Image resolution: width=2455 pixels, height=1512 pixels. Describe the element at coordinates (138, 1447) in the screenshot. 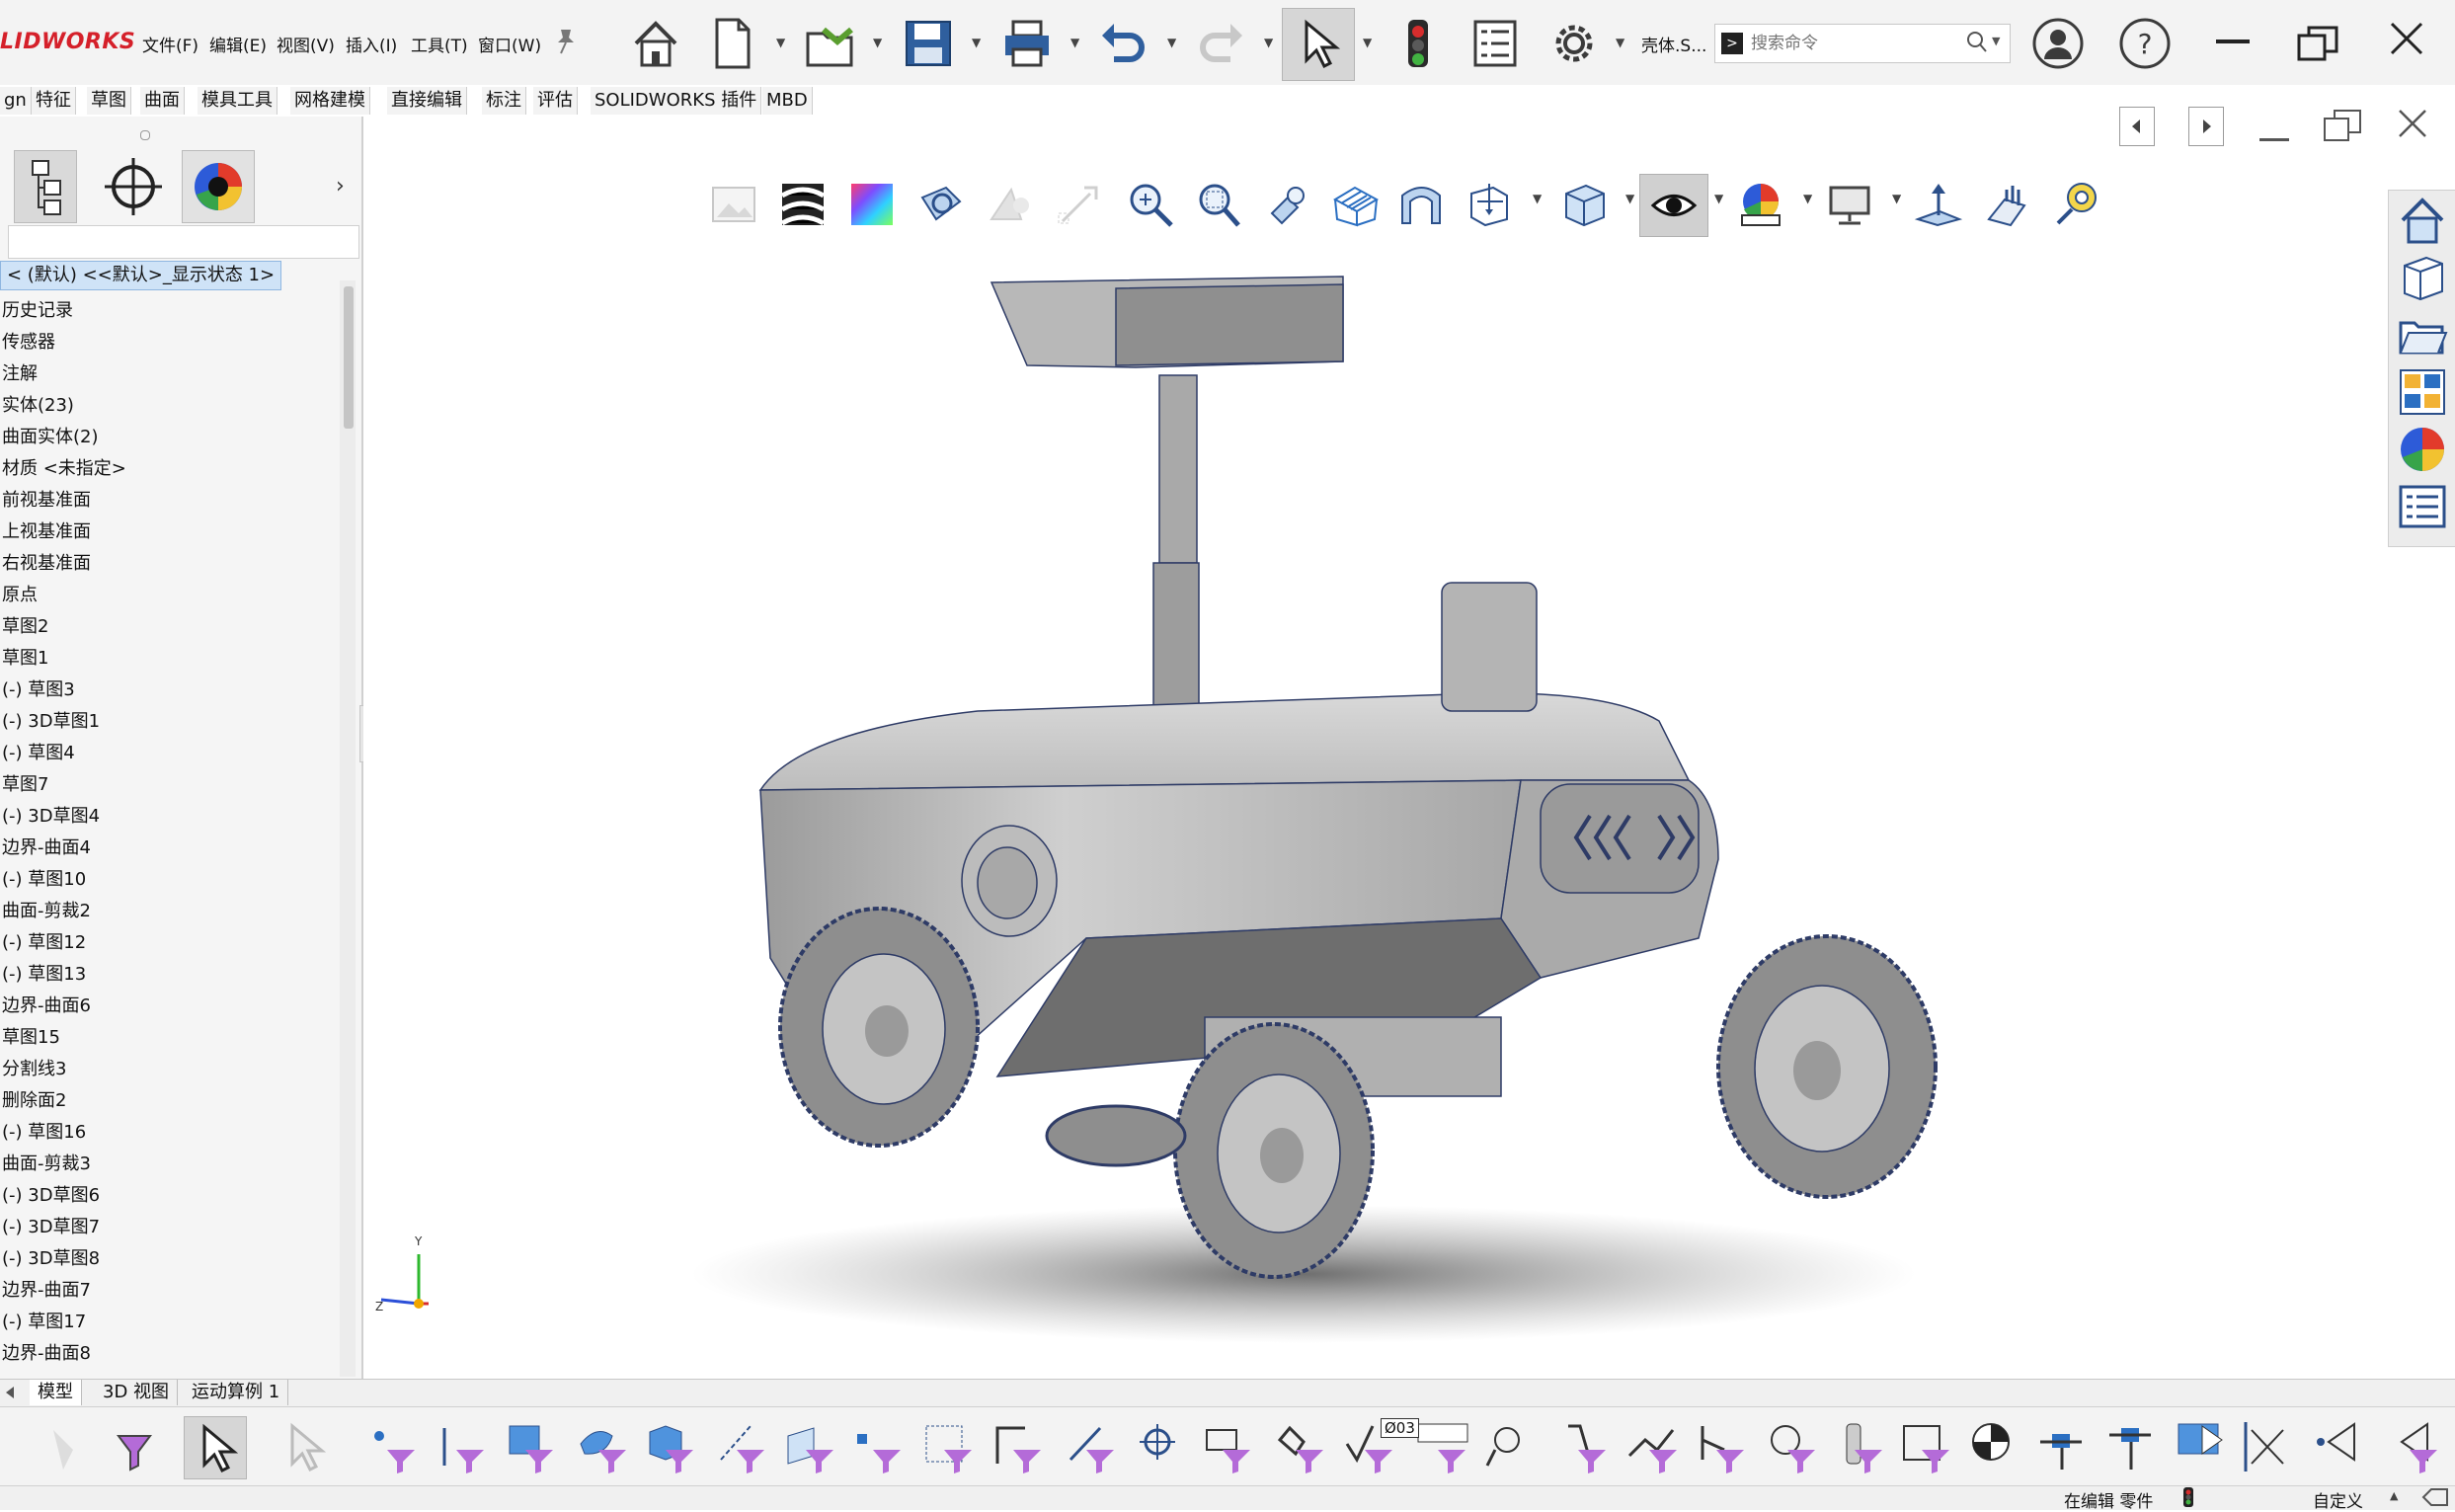

I see `filter-toolbar-icon` at that location.